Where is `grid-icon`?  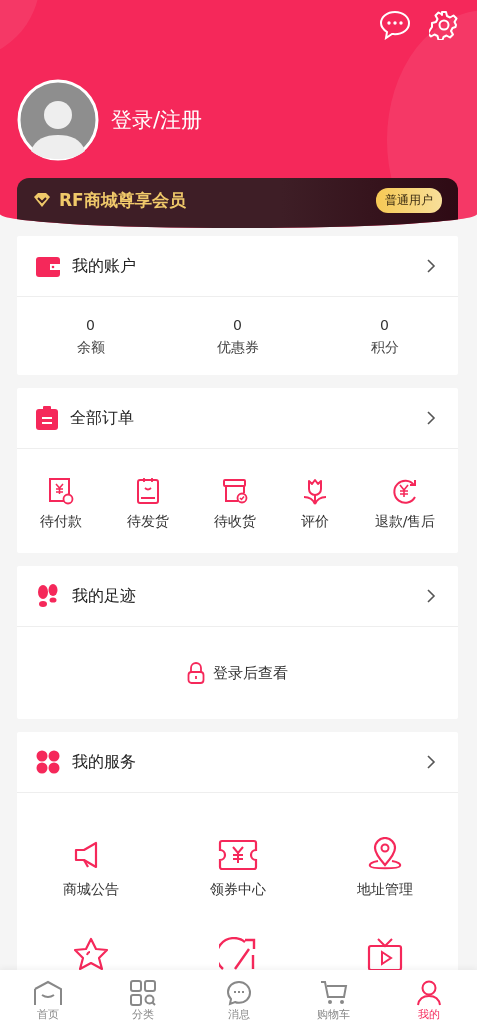 grid-icon is located at coordinates (48, 762).